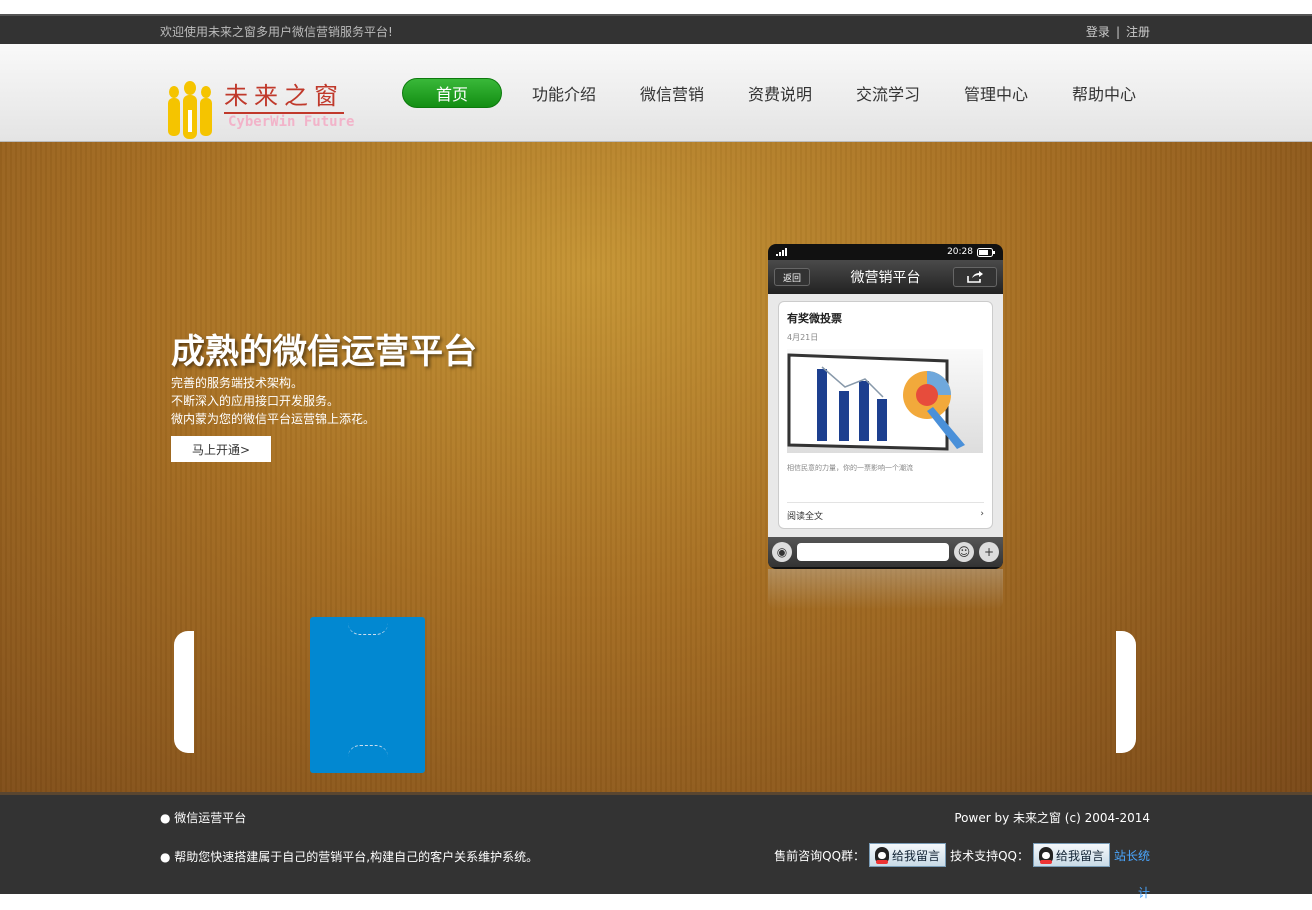 Image resolution: width=1312 pixels, height=910 pixels. What do you see at coordinates (805, 517) in the screenshot?
I see `read-more-label: 阅读全文` at bounding box center [805, 517].